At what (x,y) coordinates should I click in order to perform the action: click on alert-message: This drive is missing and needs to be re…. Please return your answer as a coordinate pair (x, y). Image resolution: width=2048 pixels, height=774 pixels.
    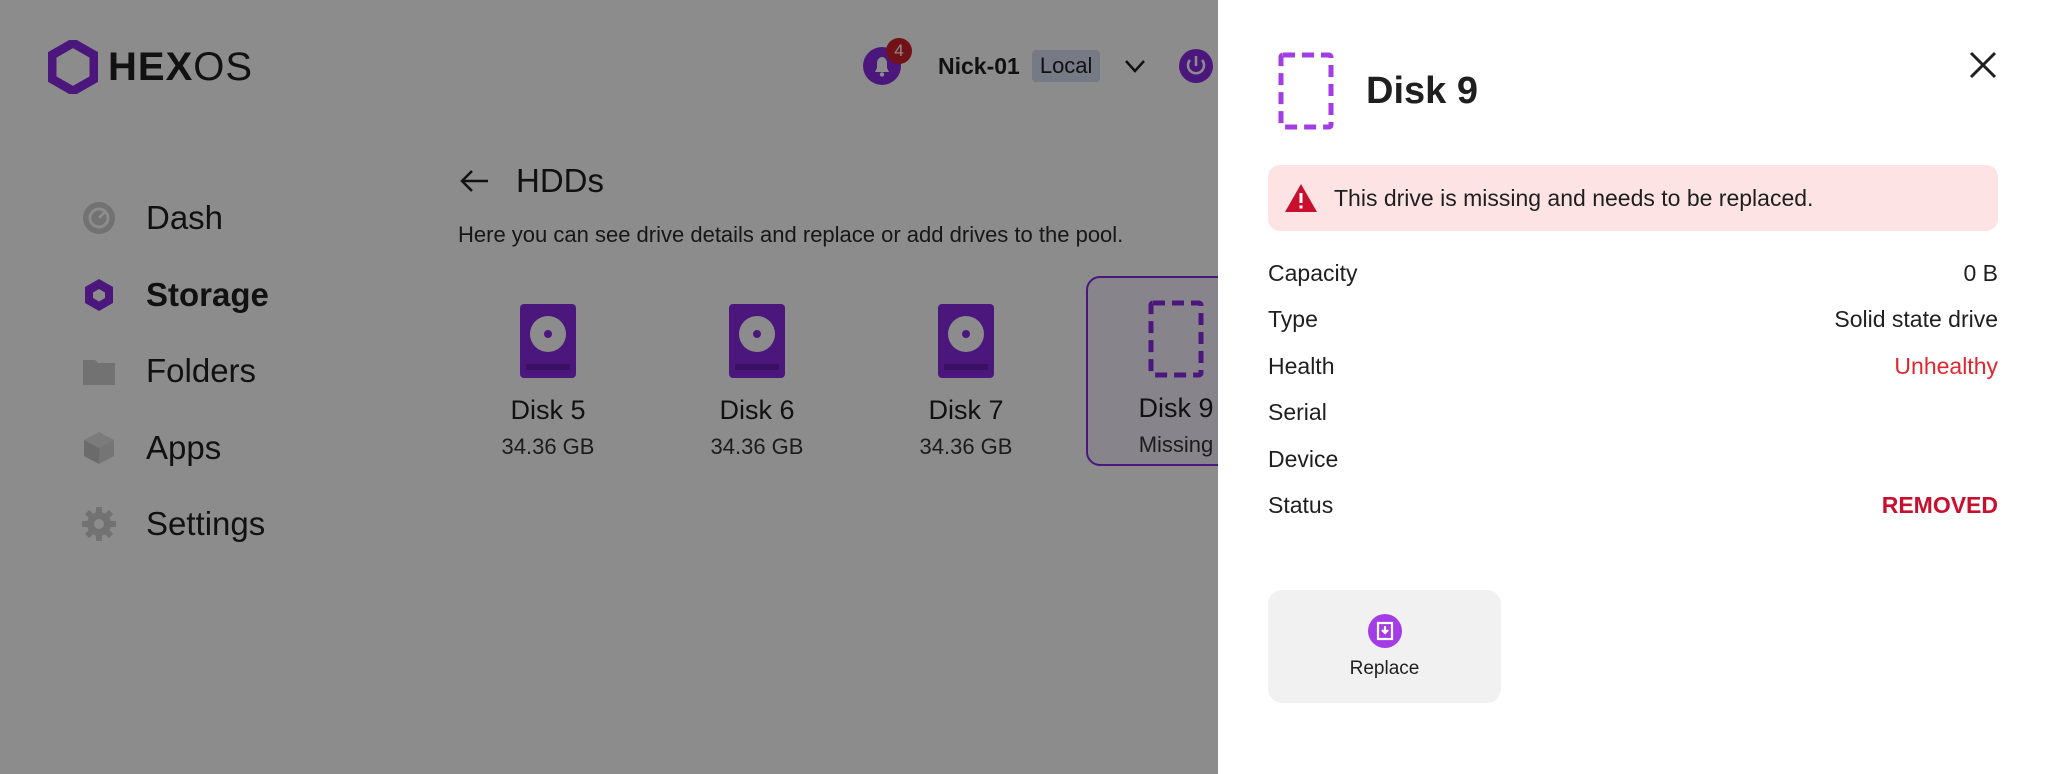
    Looking at the image, I should click on (1574, 197).